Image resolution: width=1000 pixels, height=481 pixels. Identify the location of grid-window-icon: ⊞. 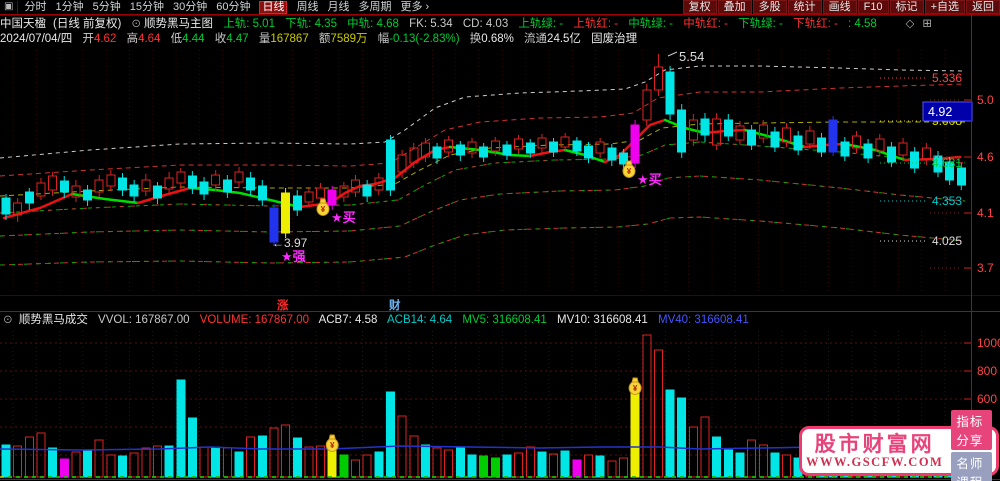
(931, 24).